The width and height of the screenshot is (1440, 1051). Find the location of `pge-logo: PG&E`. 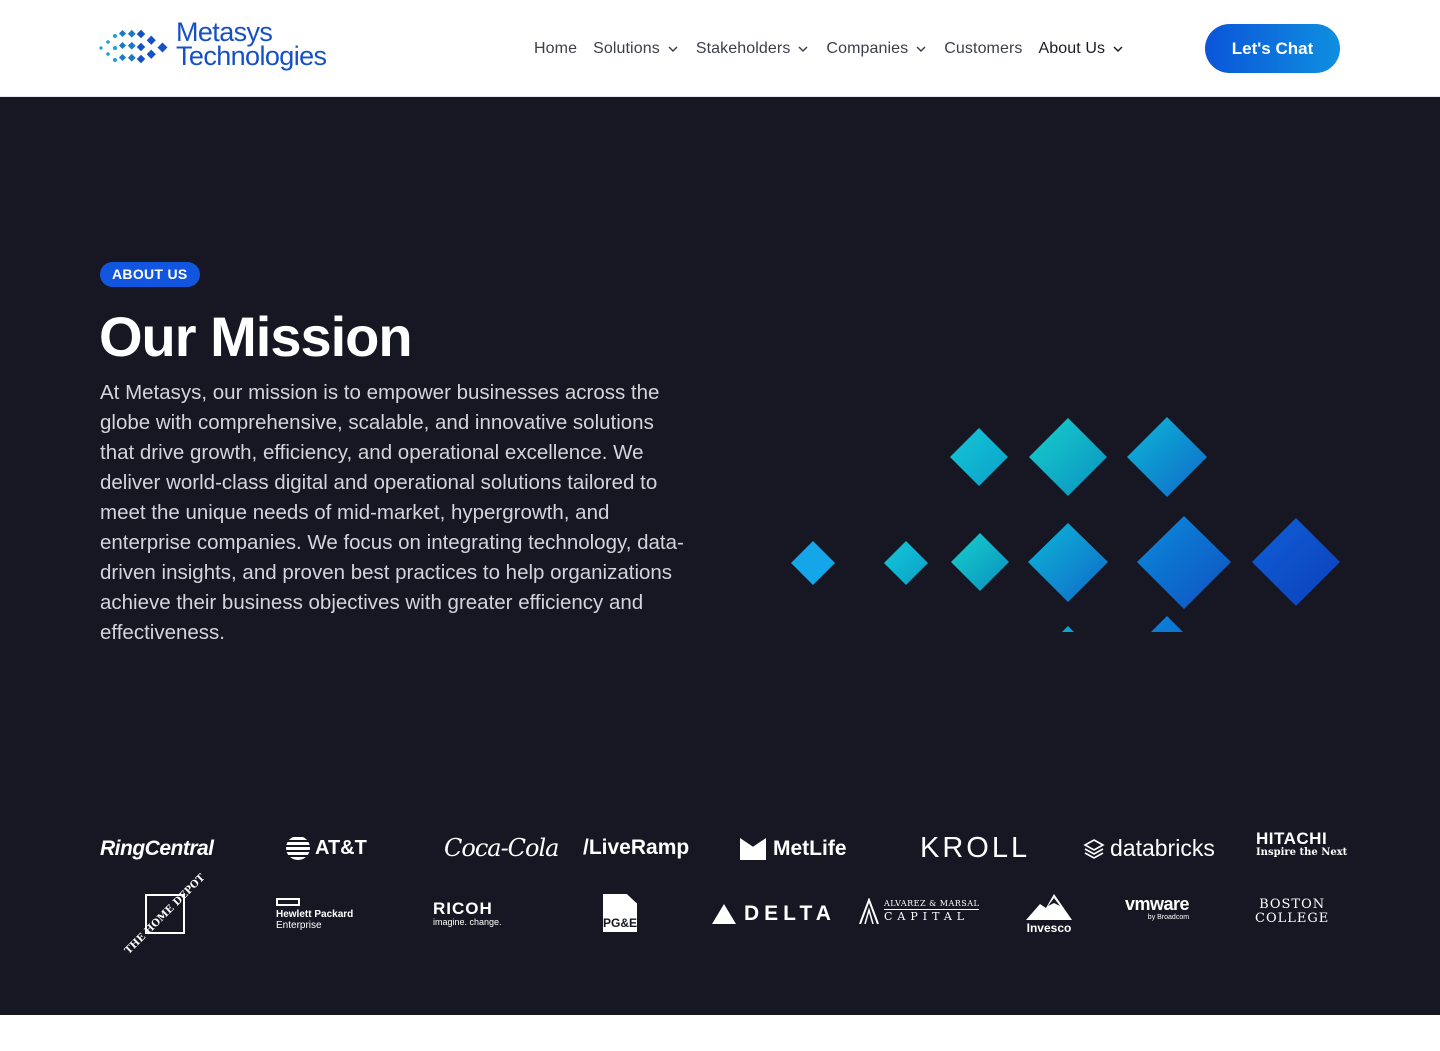

pge-logo: PG&E is located at coordinates (620, 913).